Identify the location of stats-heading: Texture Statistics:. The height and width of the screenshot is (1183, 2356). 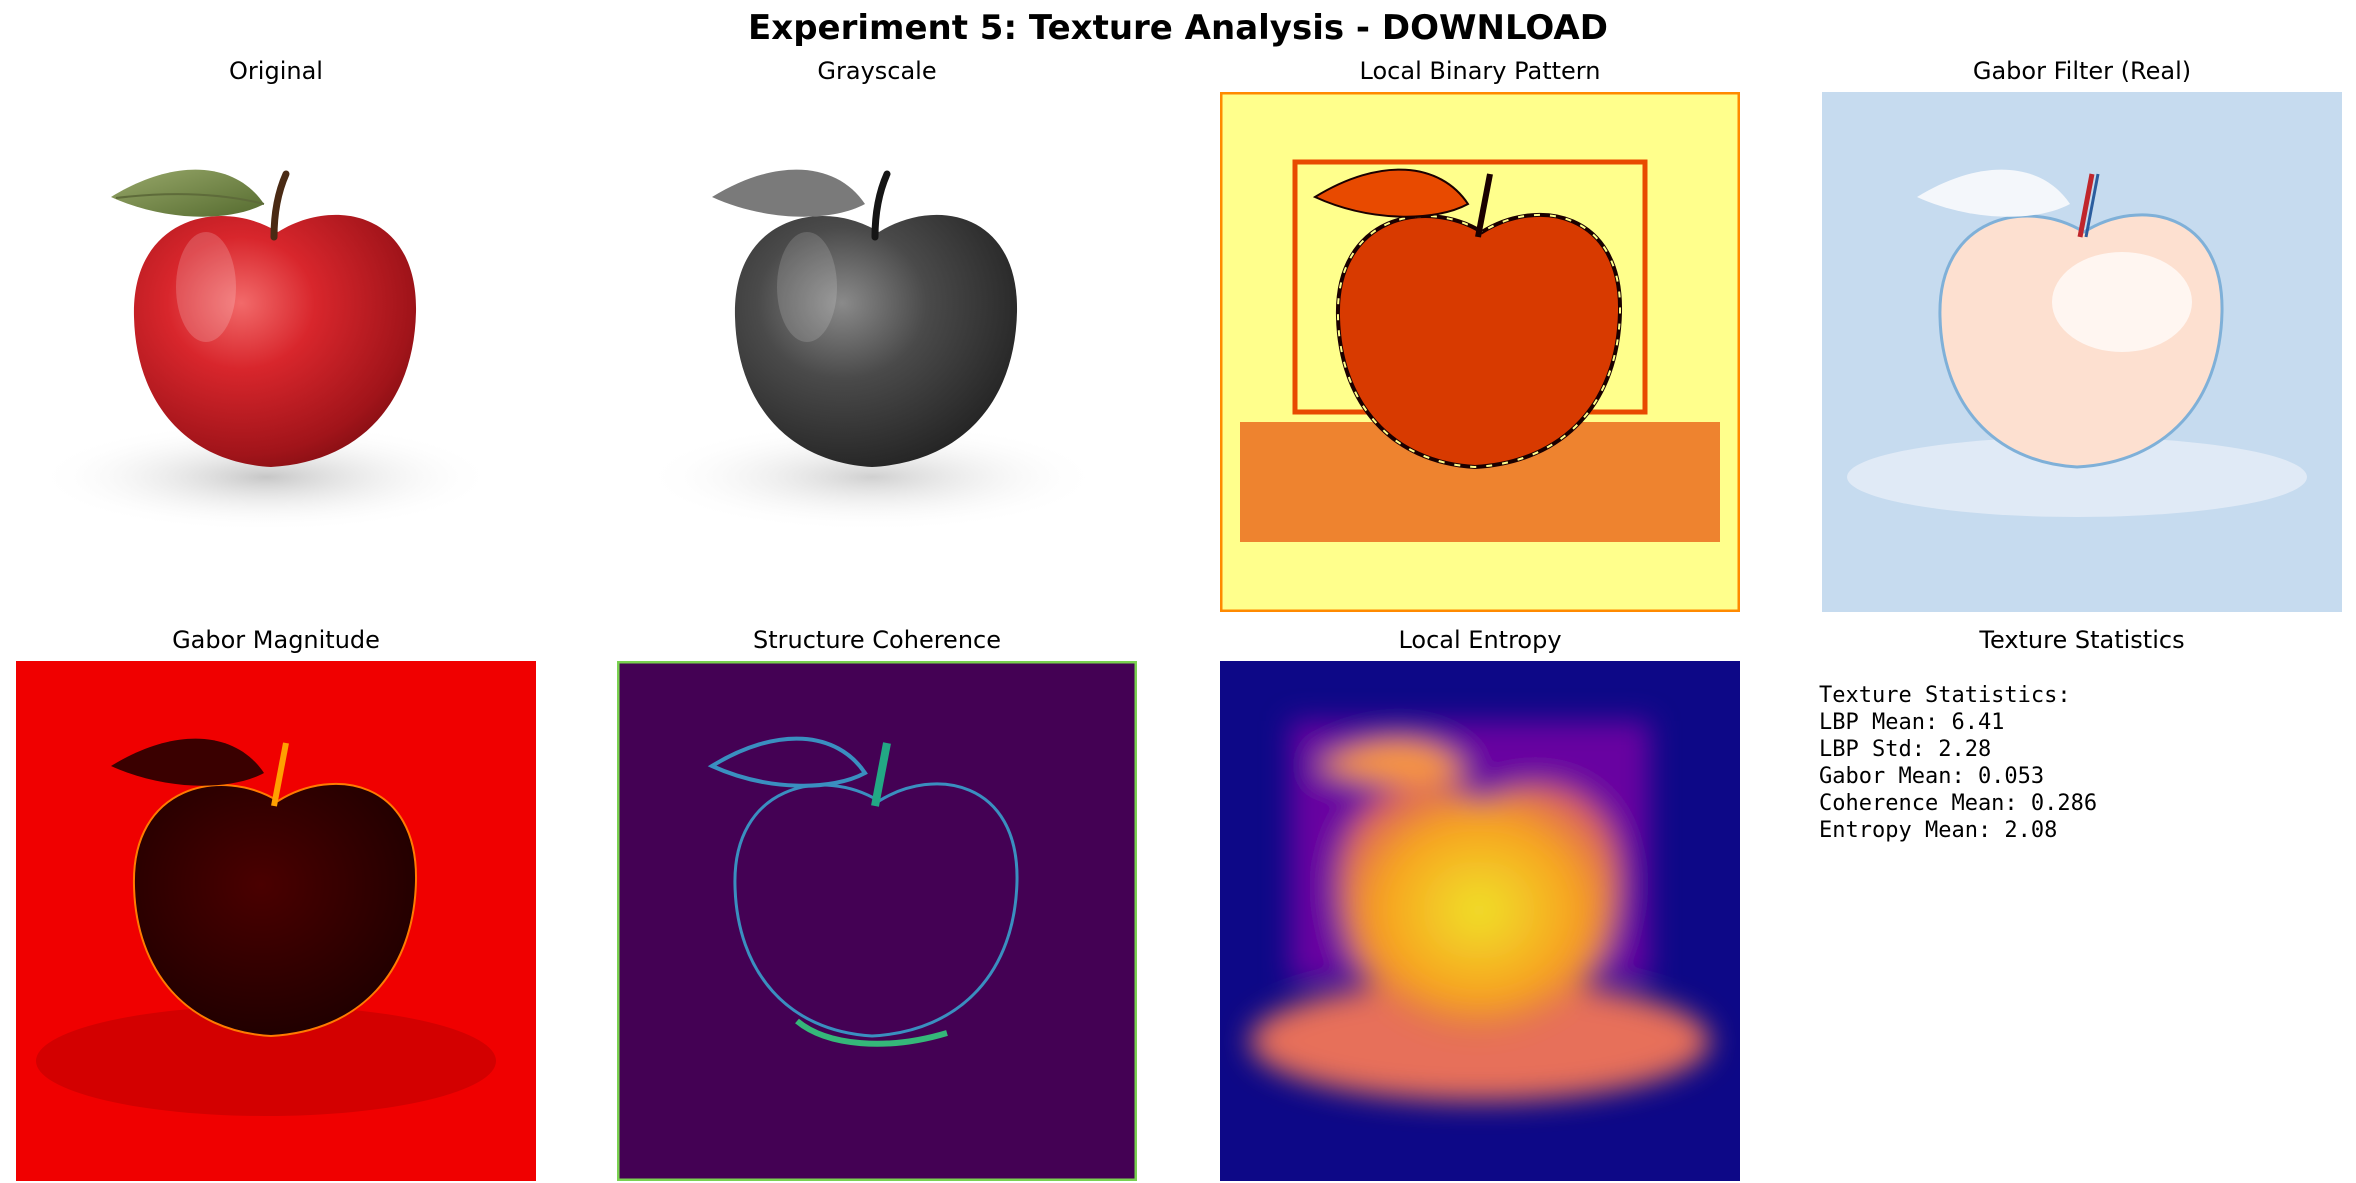
(1945, 695).